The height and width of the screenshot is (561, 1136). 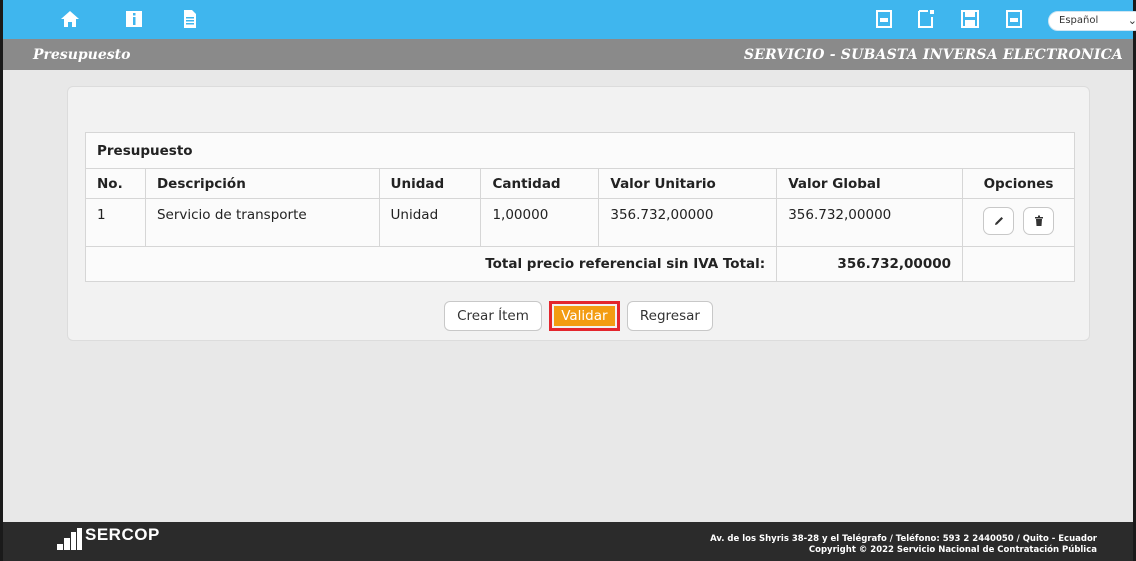 I want to click on top-toolbar: Español ⌄, so click(x=569, y=19).